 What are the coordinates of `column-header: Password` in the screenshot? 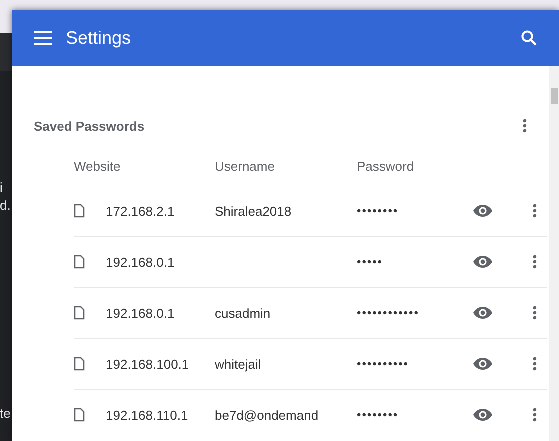 It's located at (386, 166).